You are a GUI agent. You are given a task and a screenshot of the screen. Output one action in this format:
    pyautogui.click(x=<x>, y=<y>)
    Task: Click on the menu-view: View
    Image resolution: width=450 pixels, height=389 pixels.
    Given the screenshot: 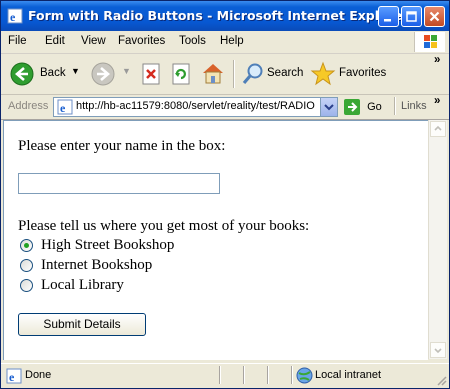 What is the action you would take?
    pyautogui.click(x=93, y=41)
    